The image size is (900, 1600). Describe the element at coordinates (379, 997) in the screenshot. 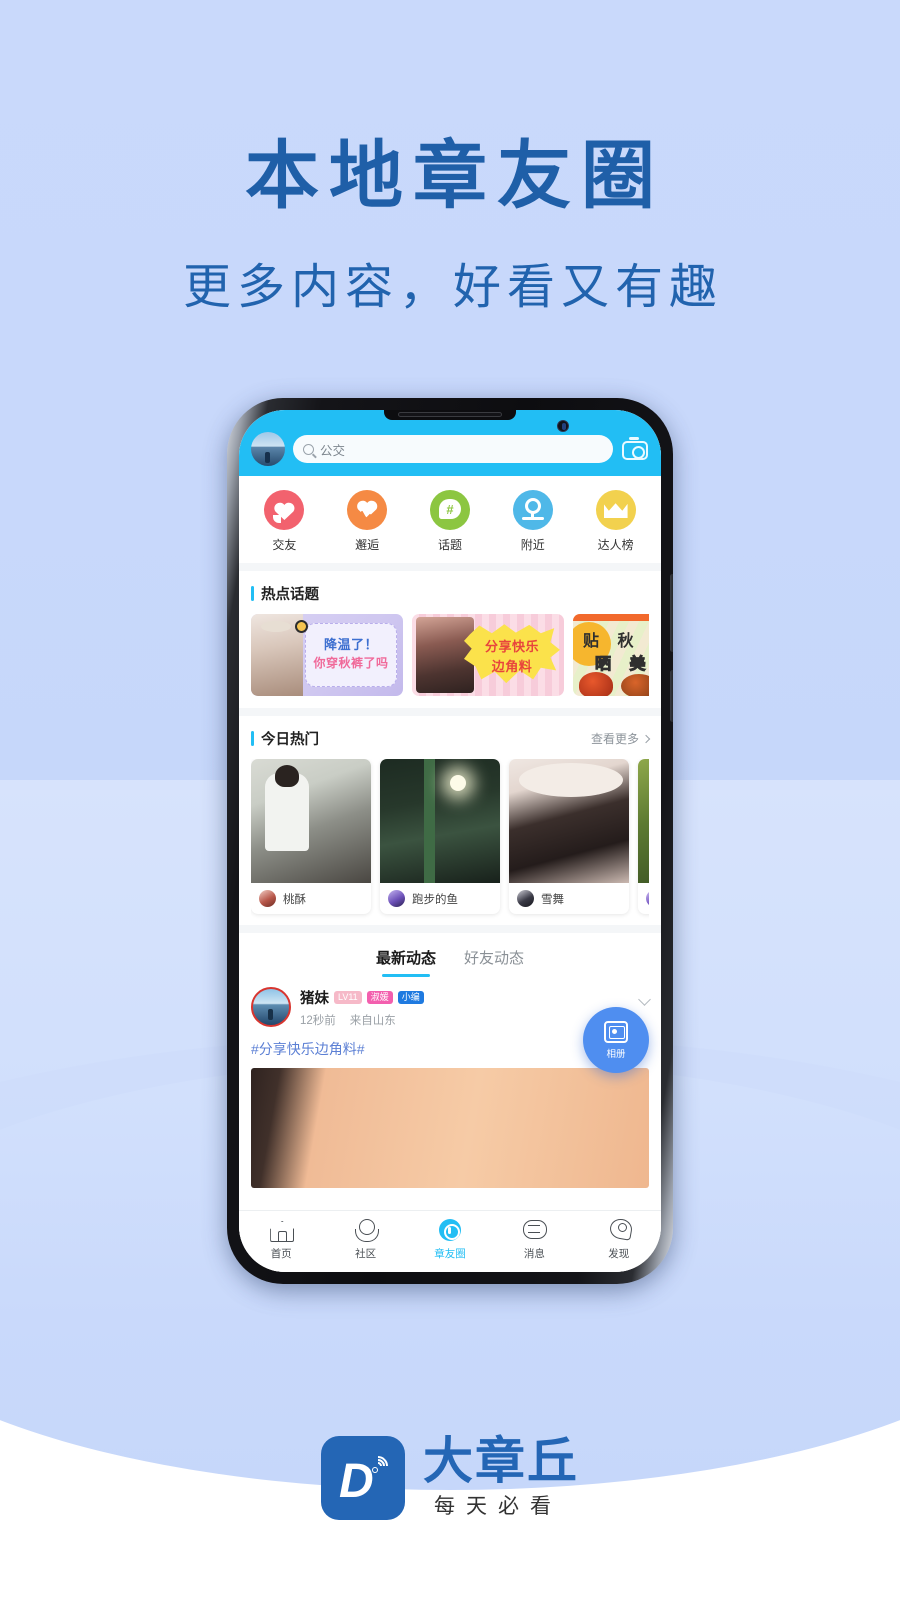

I see `status-badge: 淑媛` at that location.